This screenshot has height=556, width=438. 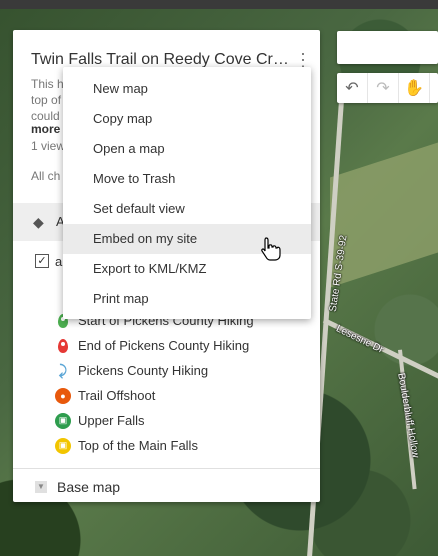 What do you see at coordinates (183, 395) in the screenshot?
I see `legend-item: ● Trail Offshoot` at bounding box center [183, 395].